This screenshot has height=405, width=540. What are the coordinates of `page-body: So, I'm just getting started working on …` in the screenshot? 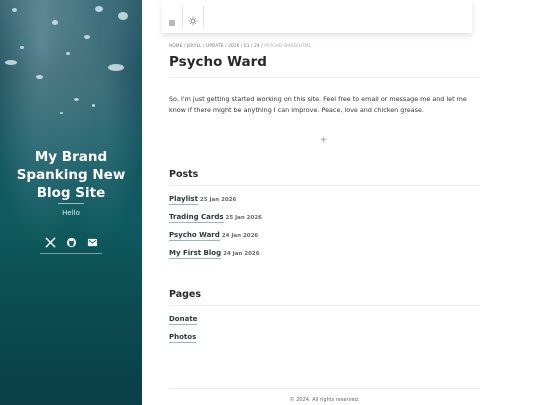 It's located at (318, 104).